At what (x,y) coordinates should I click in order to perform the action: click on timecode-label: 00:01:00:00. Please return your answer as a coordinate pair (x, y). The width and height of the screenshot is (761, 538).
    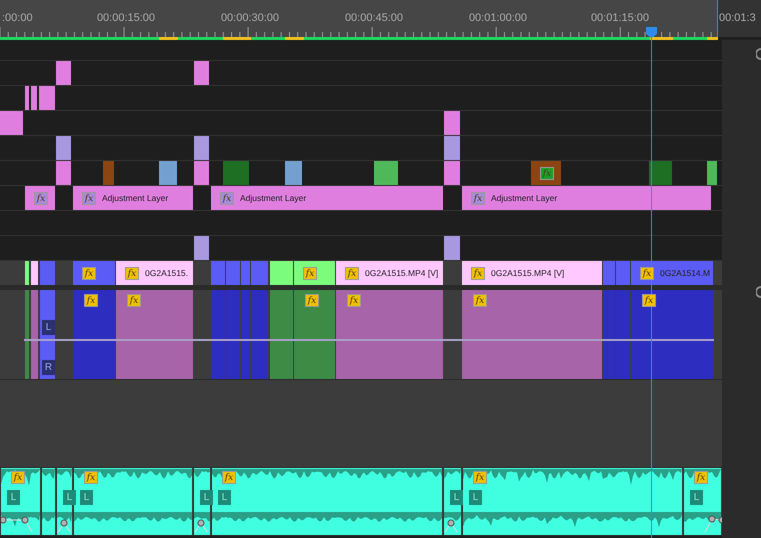
    Looking at the image, I should click on (498, 18).